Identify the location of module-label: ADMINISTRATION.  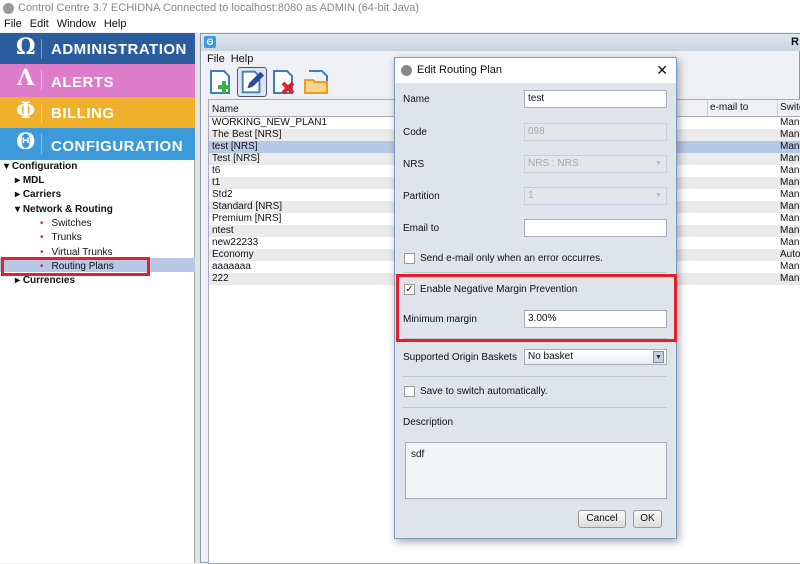
(119, 49).